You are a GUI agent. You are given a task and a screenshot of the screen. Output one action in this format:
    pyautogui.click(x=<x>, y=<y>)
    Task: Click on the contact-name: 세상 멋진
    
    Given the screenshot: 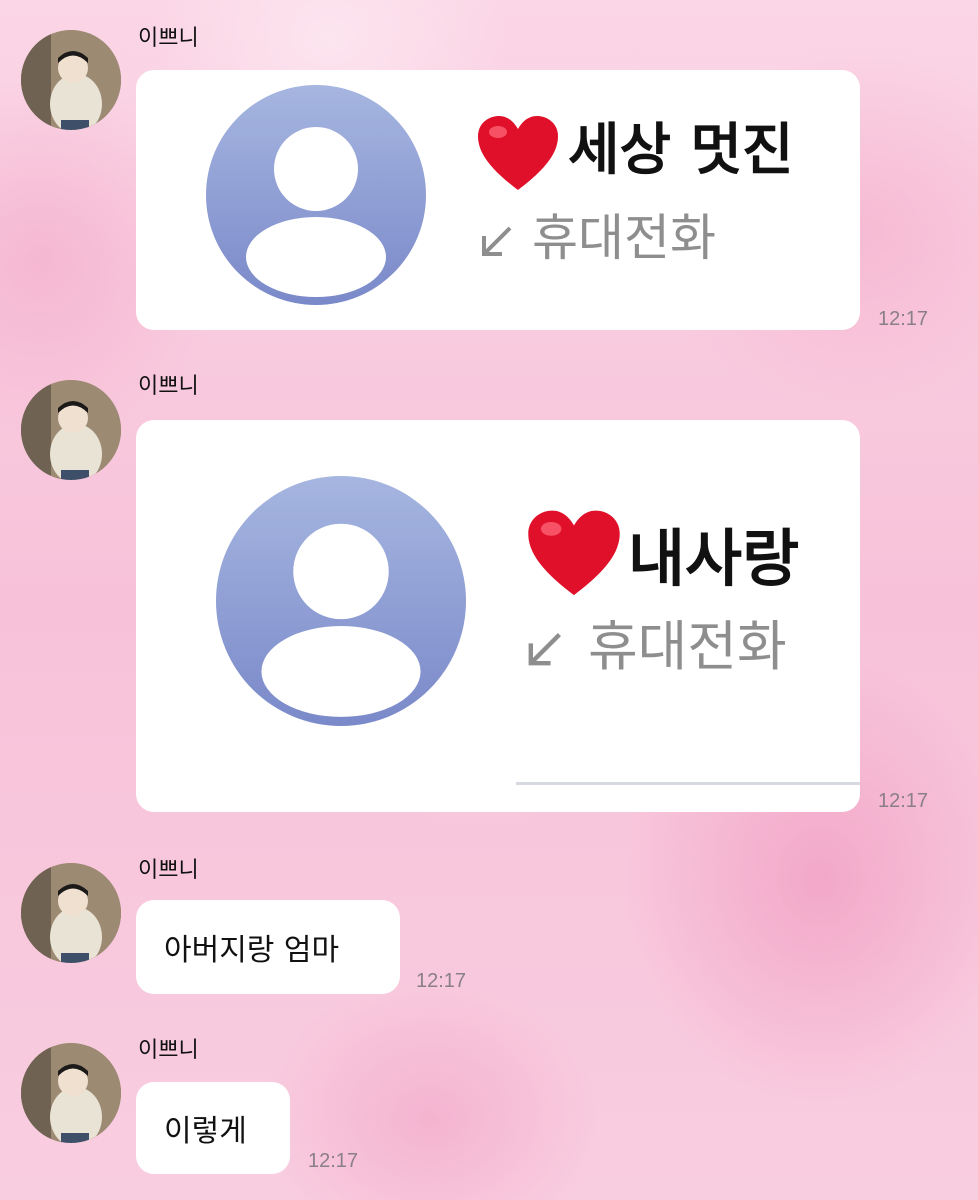 What is the action you would take?
    pyautogui.click(x=681, y=150)
    